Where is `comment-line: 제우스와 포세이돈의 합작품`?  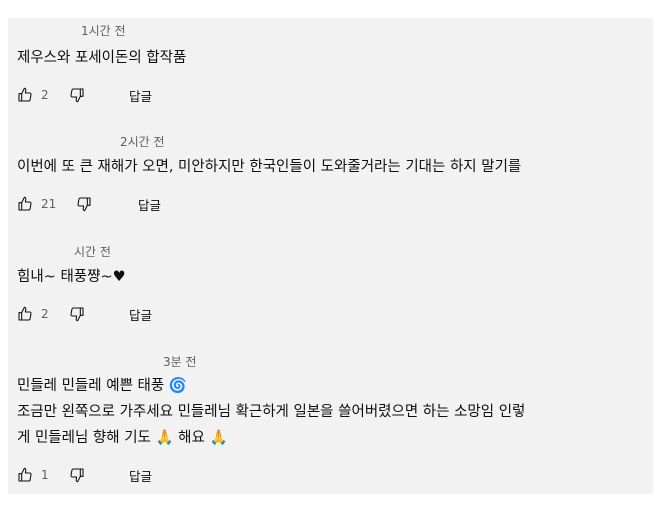
comment-line: 제우스와 포세이돈의 합작품 is located at coordinates (102, 58).